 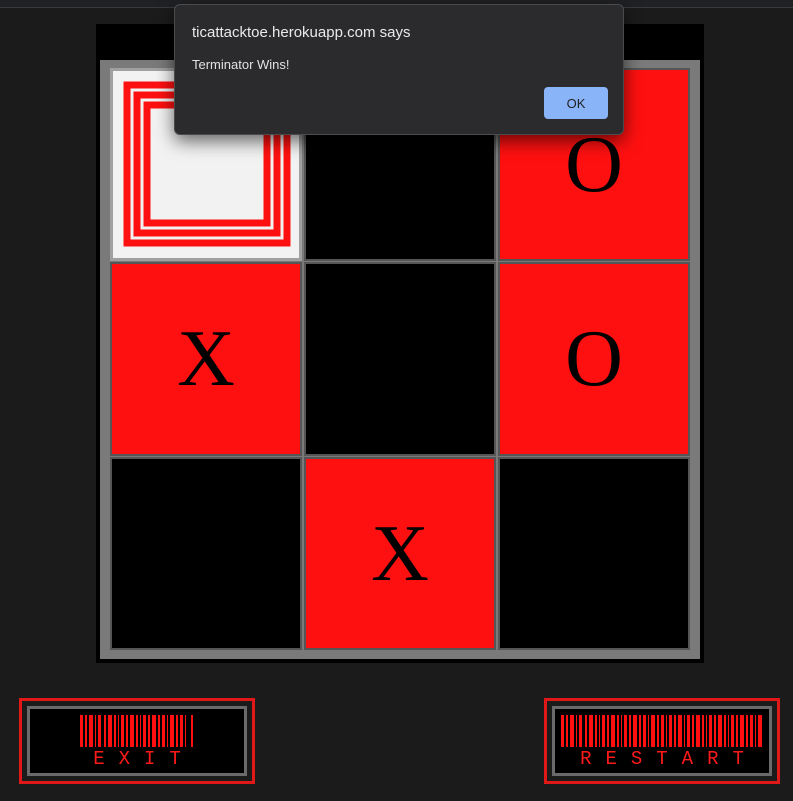 What do you see at coordinates (576, 103) in the screenshot?
I see `ok-button: OK` at bounding box center [576, 103].